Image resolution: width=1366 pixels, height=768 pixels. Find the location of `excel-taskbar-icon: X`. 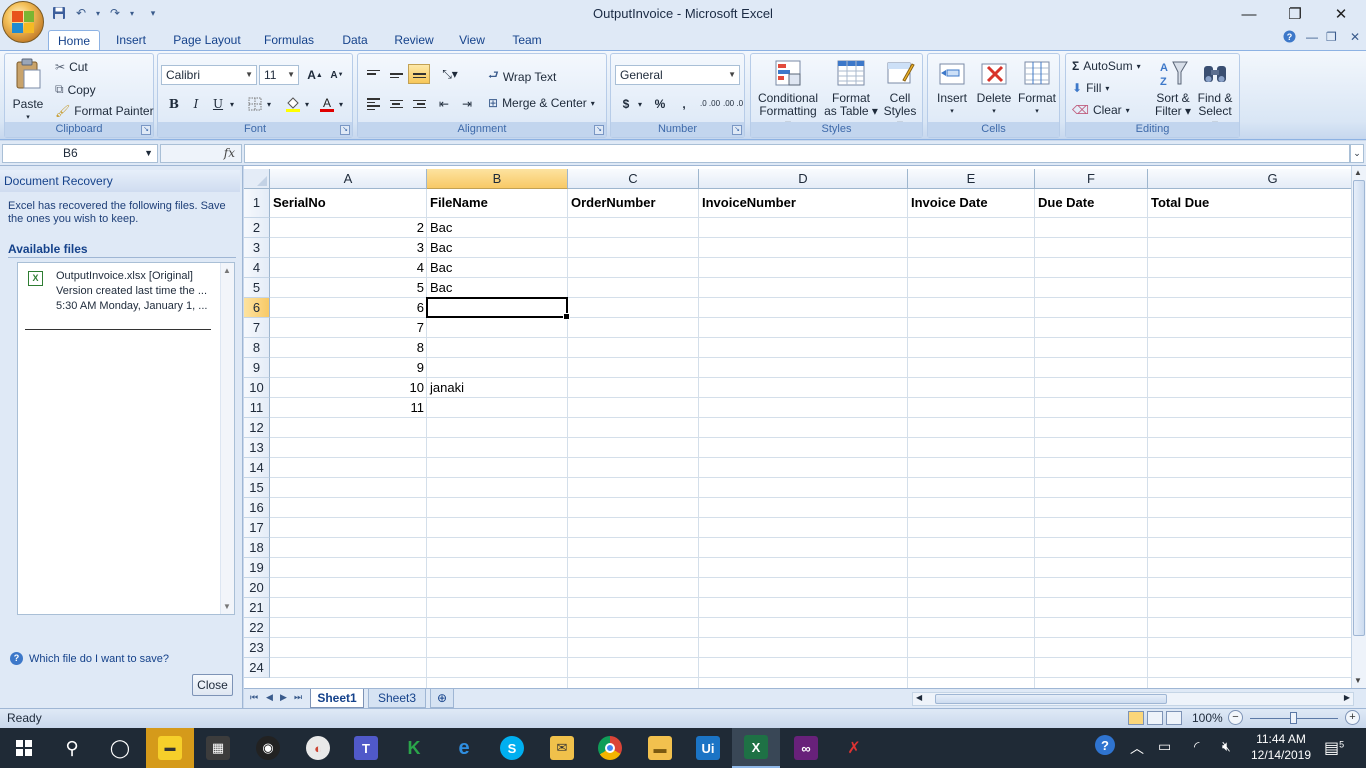

excel-taskbar-icon: X is located at coordinates (756, 748).